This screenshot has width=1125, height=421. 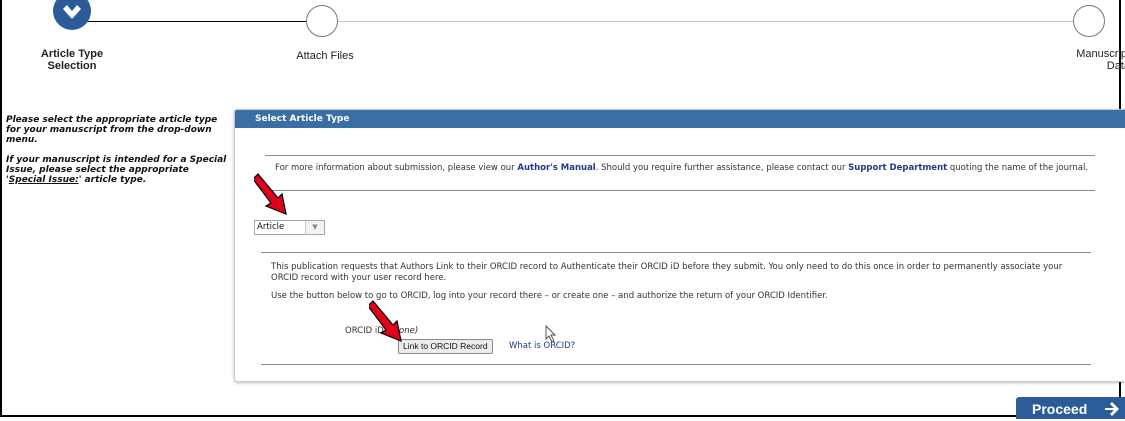 What do you see at coordinates (542, 346) in the screenshot?
I see `what-is-orcid-link: What is ORCID?` at bounding box center [542, 346].